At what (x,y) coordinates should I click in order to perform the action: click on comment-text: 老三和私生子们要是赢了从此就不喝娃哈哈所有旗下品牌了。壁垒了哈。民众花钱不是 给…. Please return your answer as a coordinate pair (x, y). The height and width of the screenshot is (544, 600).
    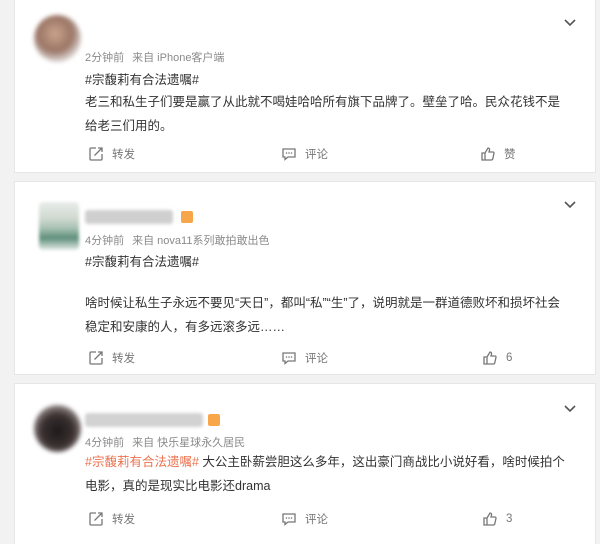
    Looking at the image, I should click on (335, 114).